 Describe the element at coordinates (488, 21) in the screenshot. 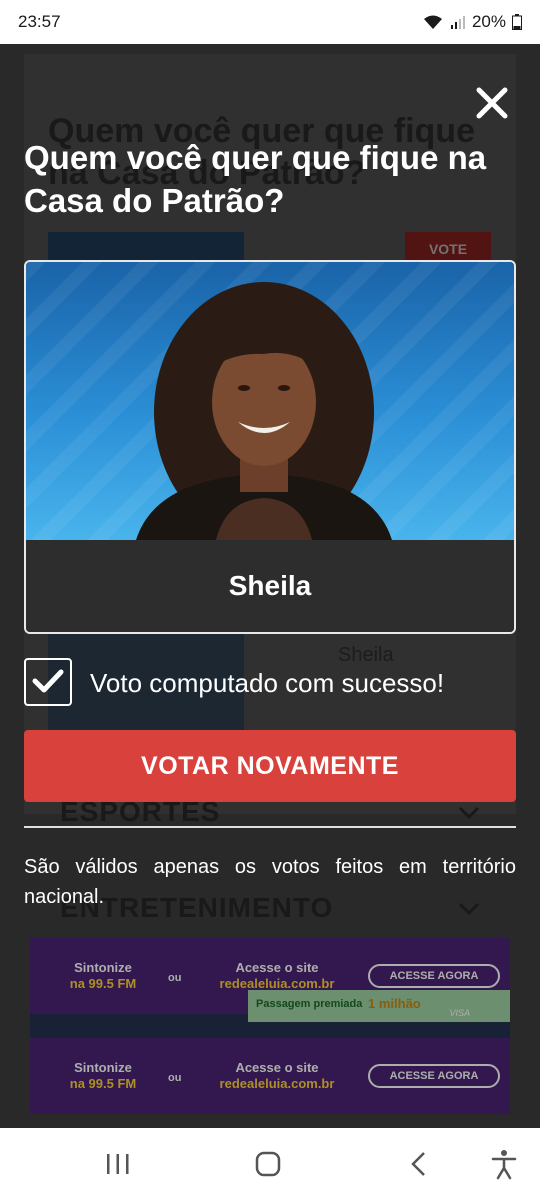

I see `battery-percent: 20%` at that location.